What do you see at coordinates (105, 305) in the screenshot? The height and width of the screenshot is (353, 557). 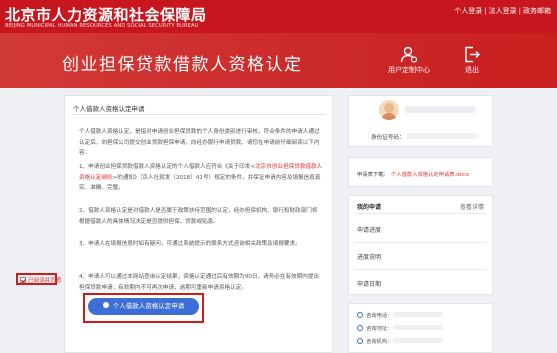 I see `location-pin-icon` at bounding box center [105, 305].